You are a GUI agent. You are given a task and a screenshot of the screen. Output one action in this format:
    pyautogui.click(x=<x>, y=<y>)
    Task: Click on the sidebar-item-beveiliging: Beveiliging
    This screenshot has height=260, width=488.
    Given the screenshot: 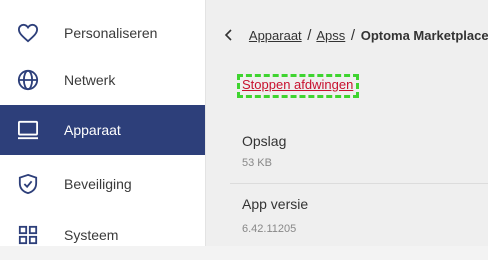 What is the action you would take?
    pyautogui.click(x=102, y=184)
    